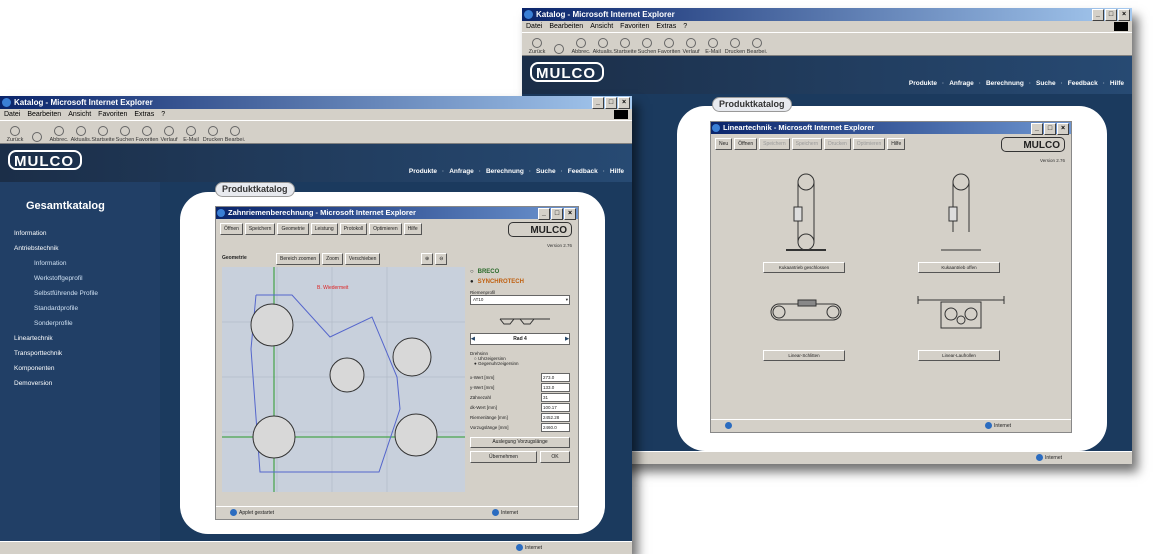 Image resolution: width=1166 pixels, height=554 pixels. I want to click on belt-drive-open-drawing, so click(961, 212).